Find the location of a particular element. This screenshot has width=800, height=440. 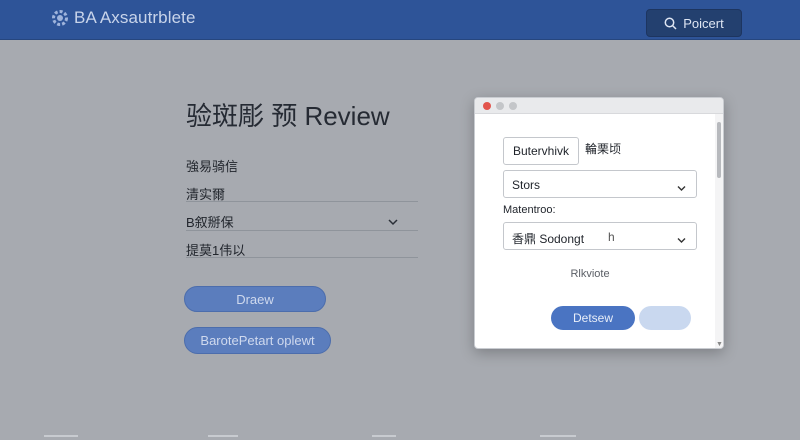

scroll-down-icon: ▼ is located at coordinates (719, 344).